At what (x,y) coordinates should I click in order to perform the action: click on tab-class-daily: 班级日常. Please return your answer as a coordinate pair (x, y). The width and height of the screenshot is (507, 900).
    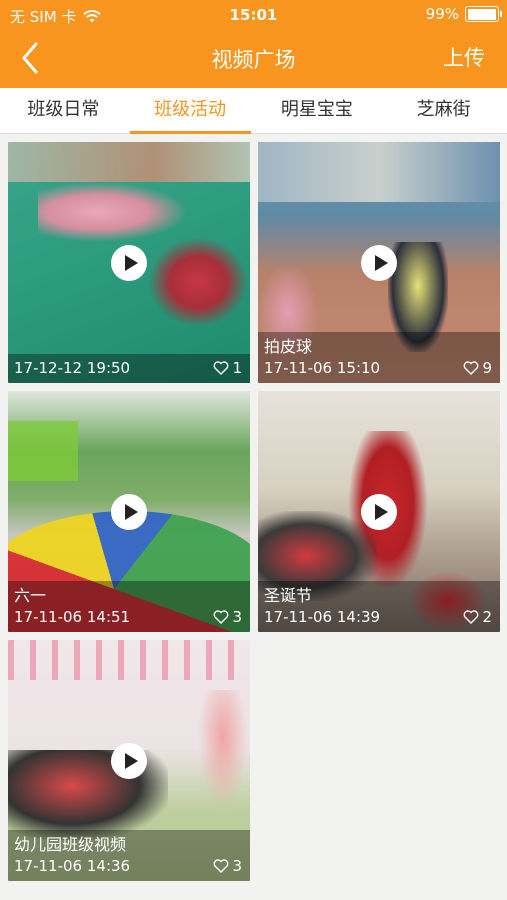
    Looking at the image, I should click on (63, 110).